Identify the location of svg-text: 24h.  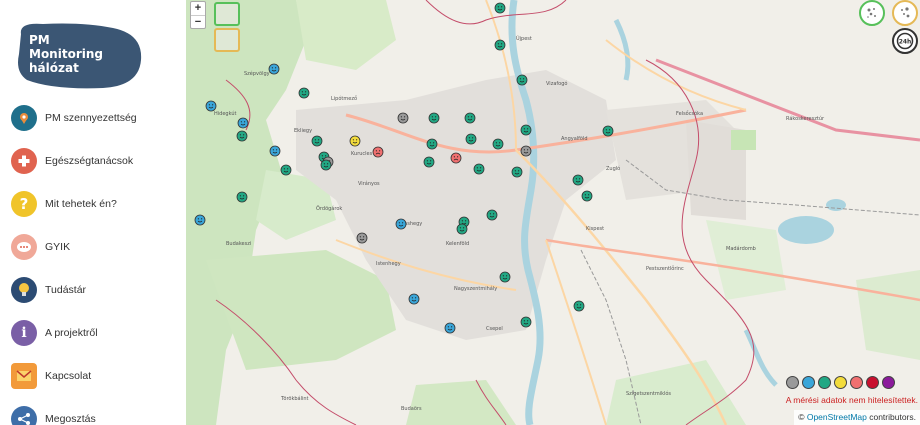
(905, 42).